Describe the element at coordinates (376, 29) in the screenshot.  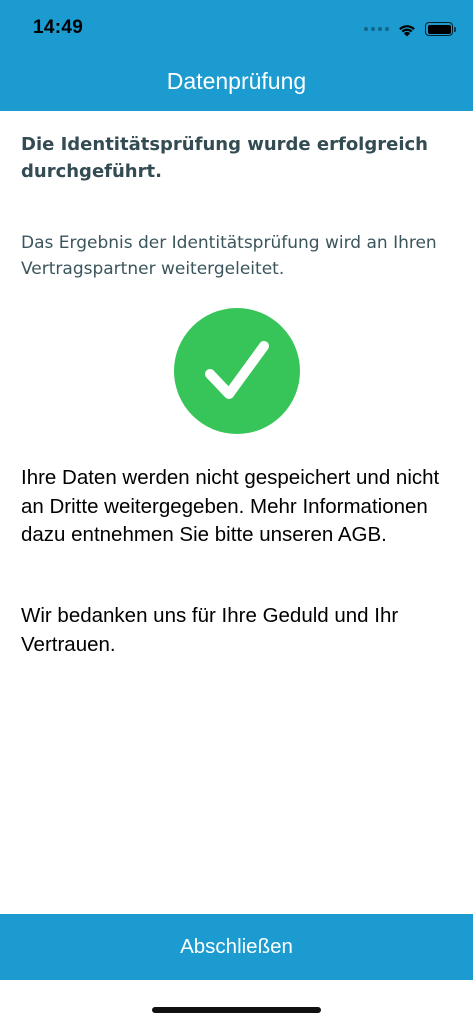
I see `cellular-signal-icon` at that location.